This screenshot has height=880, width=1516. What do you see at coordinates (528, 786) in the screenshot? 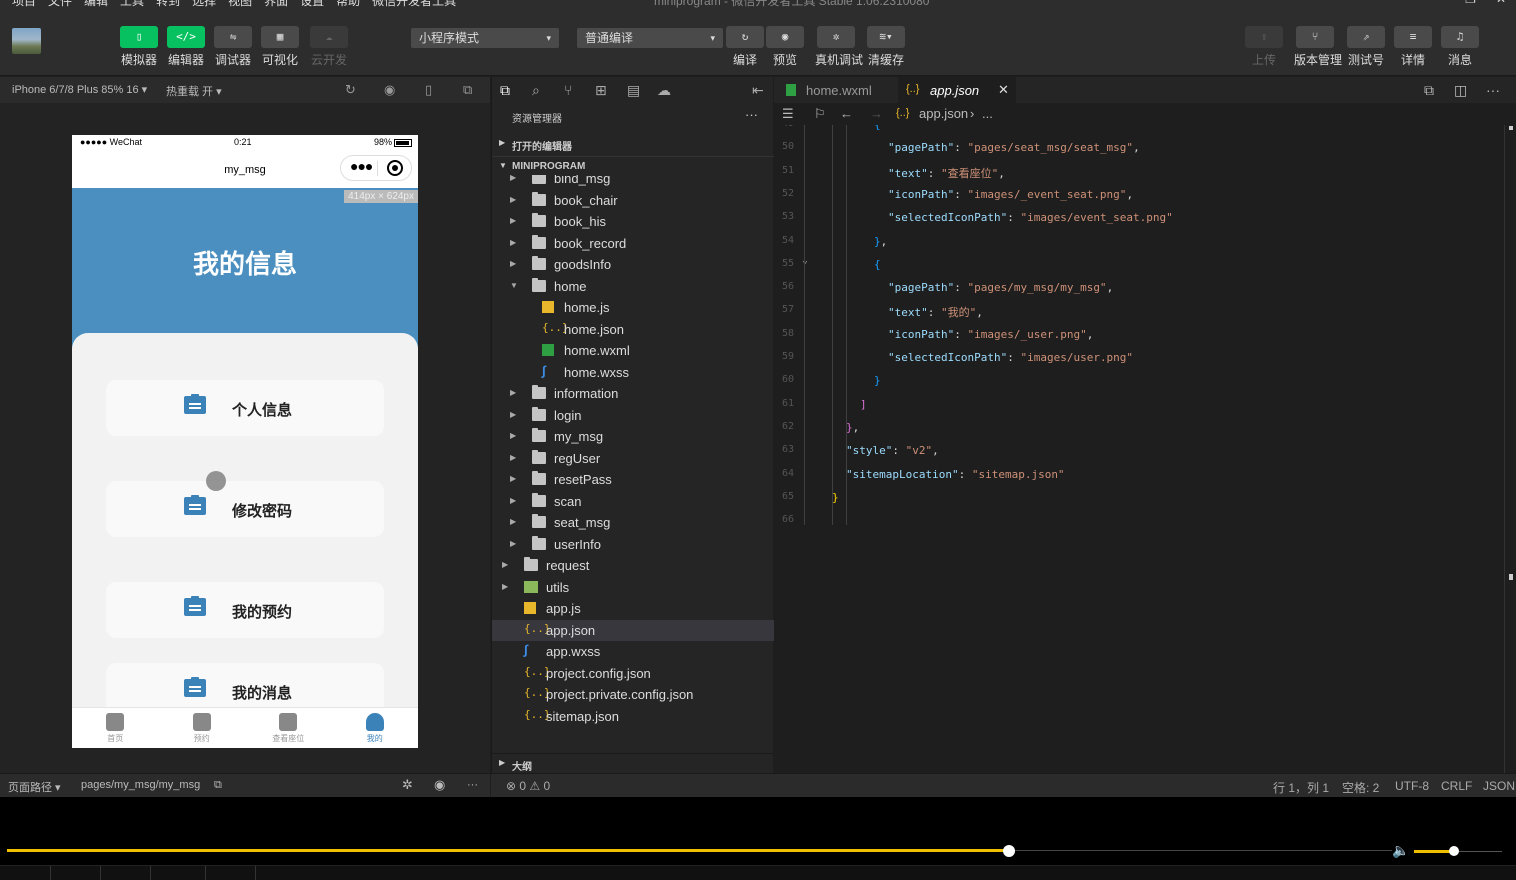
I see `problems-indicator: ⊗ 0 ⚠ 0` at bounding box center [528, 786].